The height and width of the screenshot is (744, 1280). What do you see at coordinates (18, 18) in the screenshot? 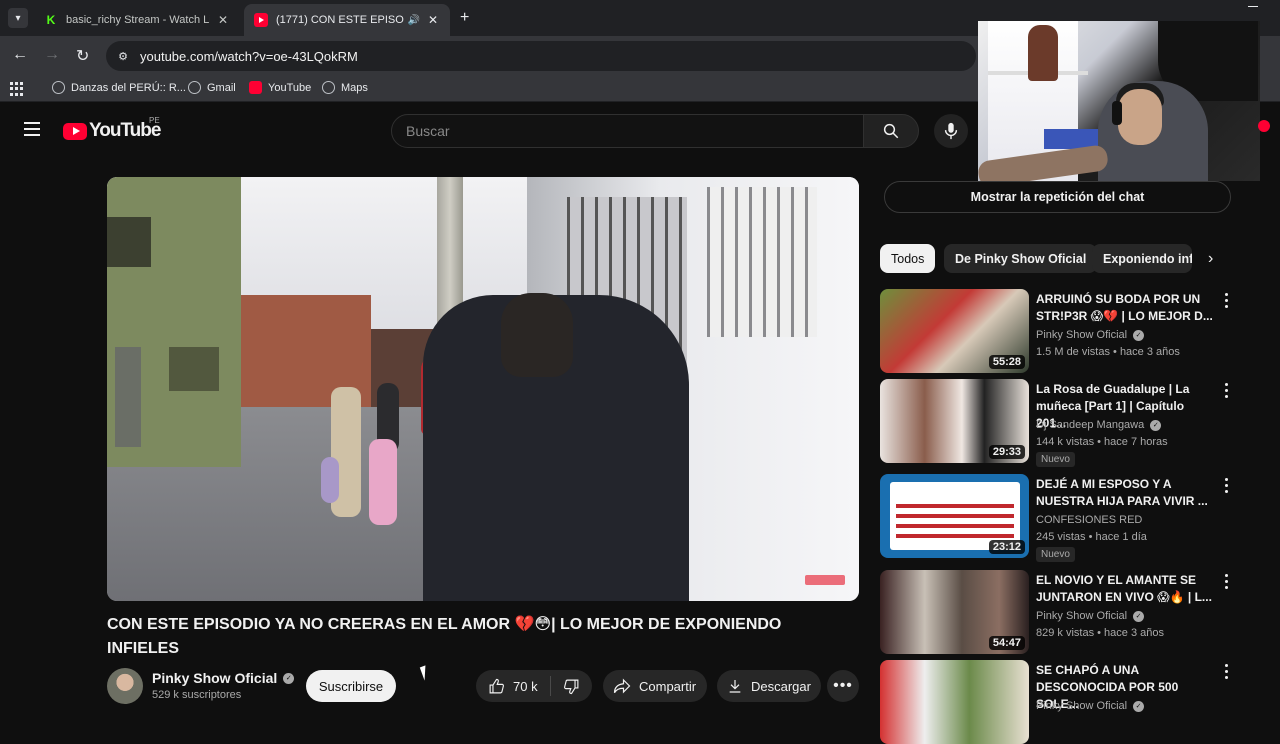
I see `tab-search-button: ▾` at bounding box center [18, 18].